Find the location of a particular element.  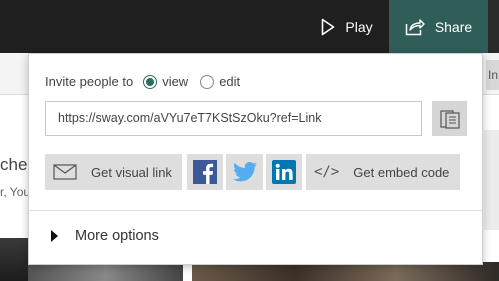

facebook-icon is located at coordinates (205, 172).